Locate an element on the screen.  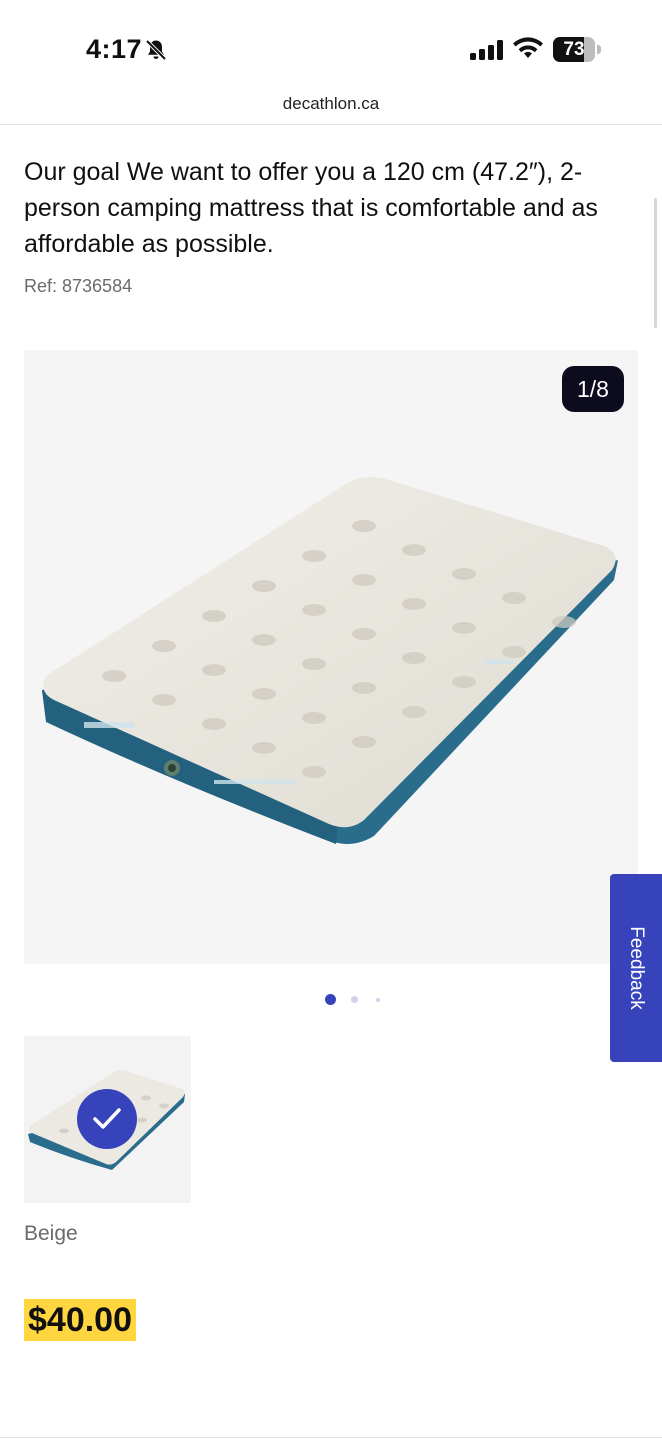
pagination-dot-active is located at coordinates (330, 999).